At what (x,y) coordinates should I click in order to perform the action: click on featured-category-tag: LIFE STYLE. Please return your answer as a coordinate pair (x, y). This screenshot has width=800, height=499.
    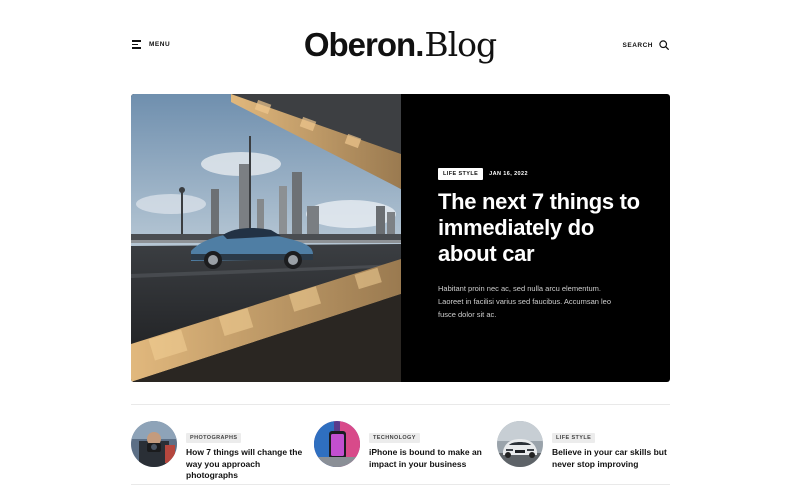
    Looking at the image, I should click on (461, 174).